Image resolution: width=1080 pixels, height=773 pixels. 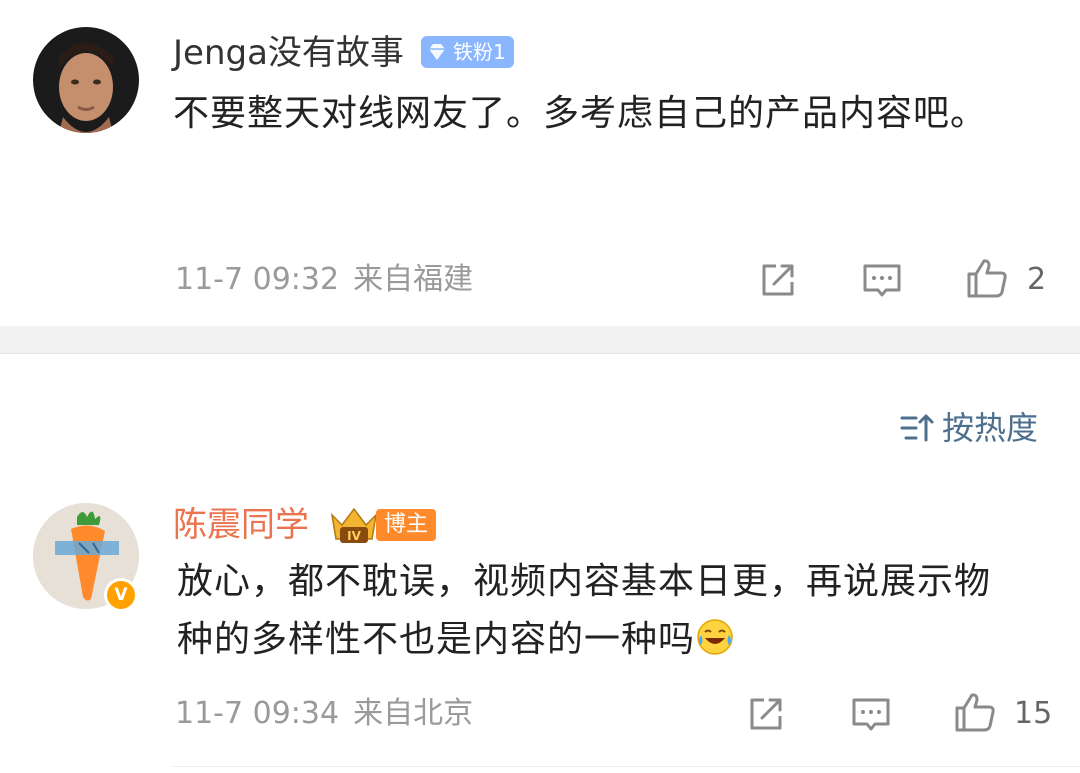 I want to click on repost-icon, so click(x=766, y=714).